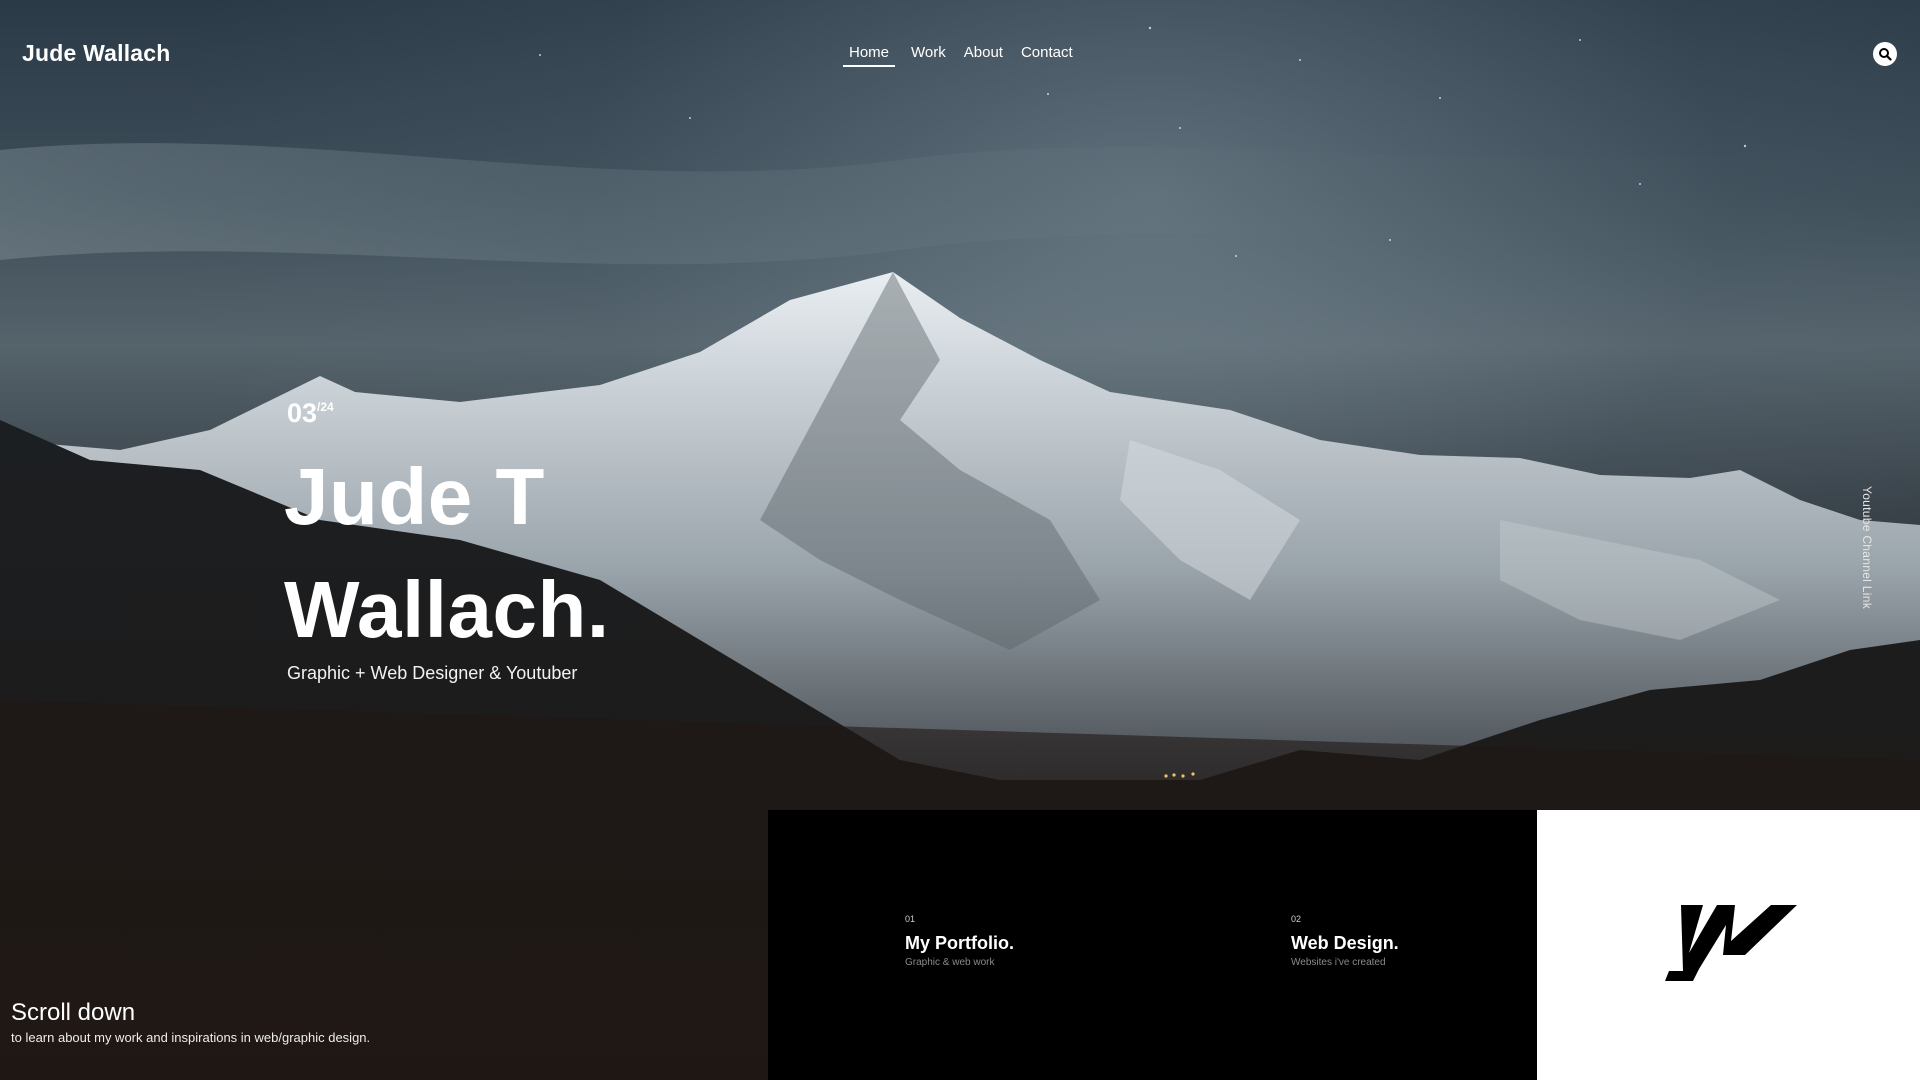 This screenshot has height=1080, width=1920. I want to click on search-icon, so click(1885, 54).